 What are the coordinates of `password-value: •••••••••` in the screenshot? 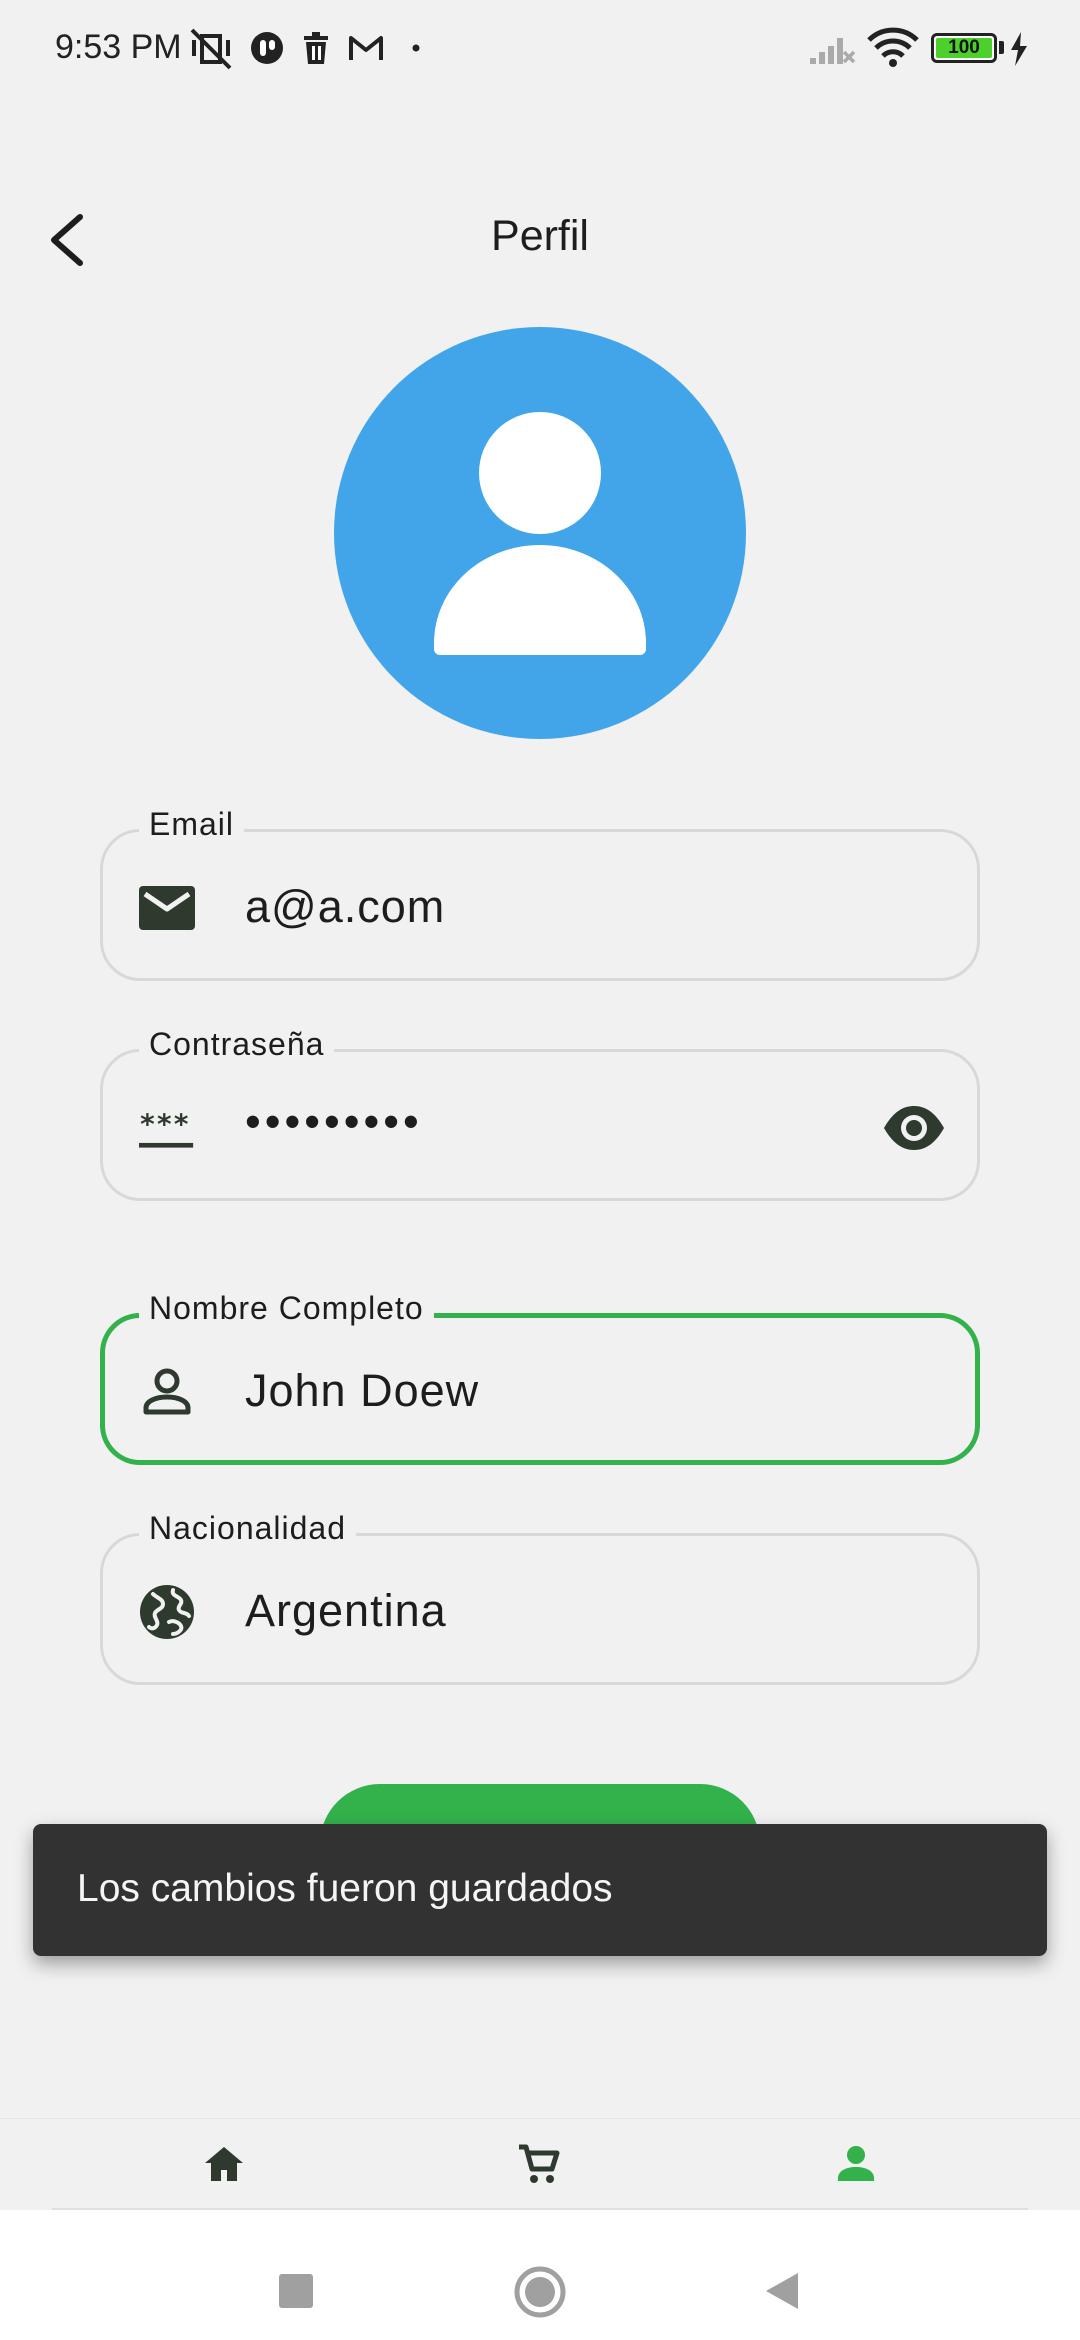 It's located at (334, 1121).